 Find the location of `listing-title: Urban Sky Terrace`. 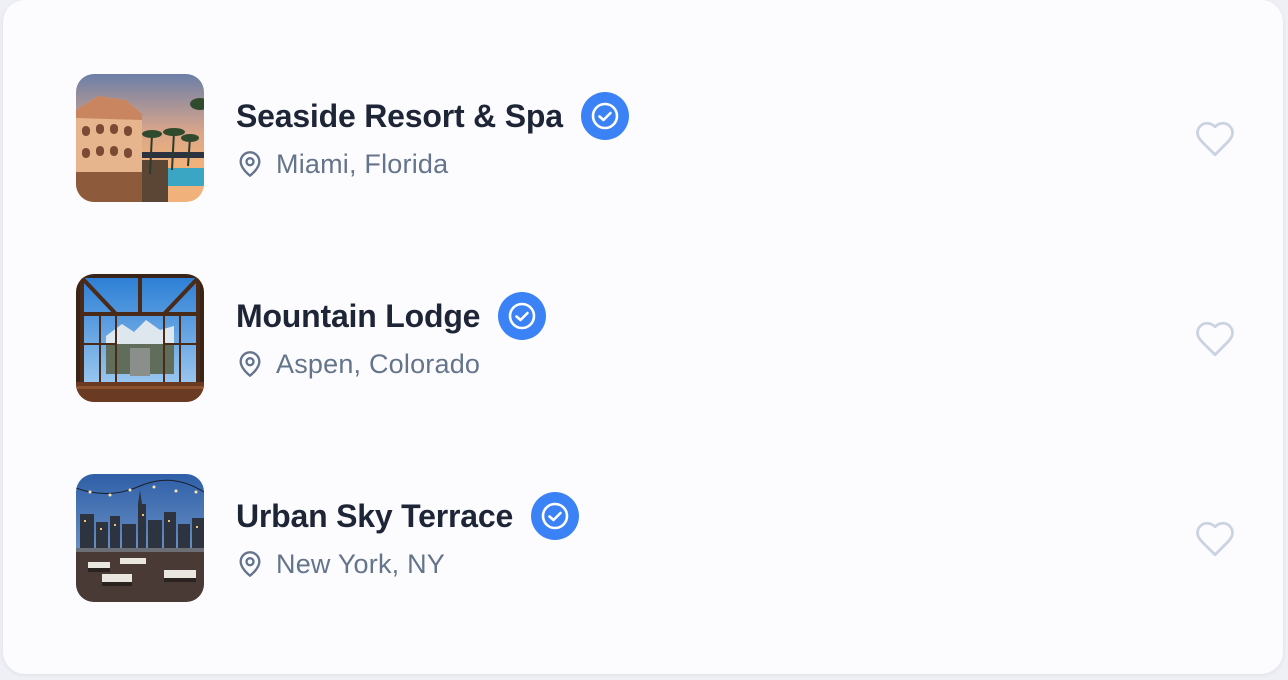

listing-title: Urban Sky Terrace is located at coordinates (375, 515).